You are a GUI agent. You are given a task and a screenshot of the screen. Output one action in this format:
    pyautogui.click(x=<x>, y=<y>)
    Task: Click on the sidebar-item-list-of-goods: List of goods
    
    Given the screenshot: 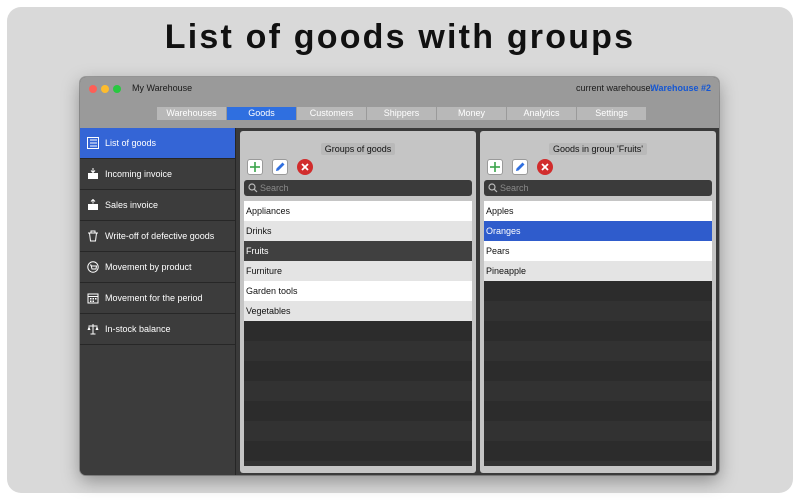 What is the action you would take?
    pyautogui.click(x=157, y=143)
    